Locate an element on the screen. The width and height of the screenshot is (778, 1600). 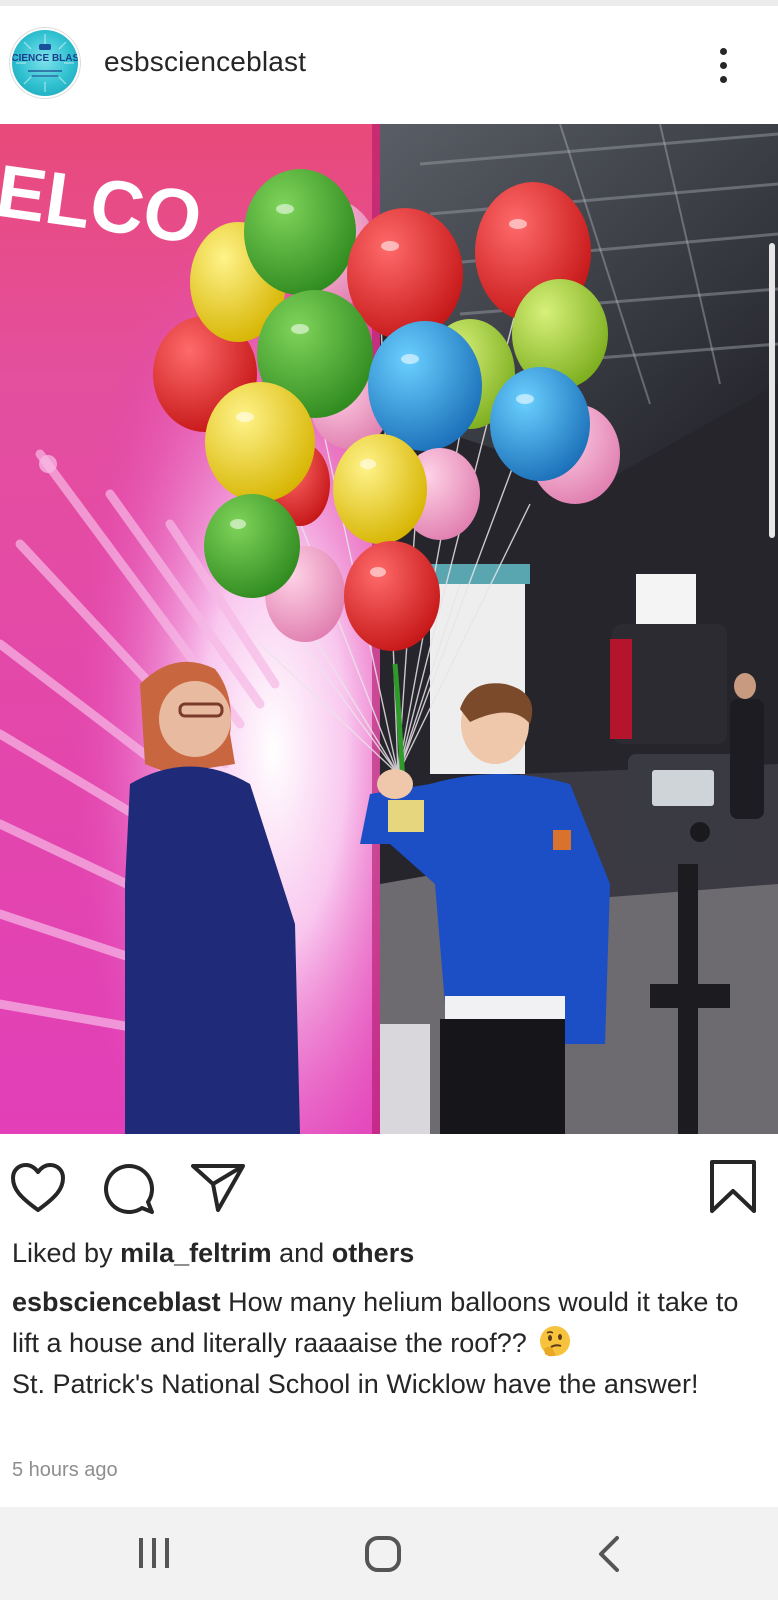
likes-line: Liked by mila_feltrim and others is located at coordinates (213, 1253).